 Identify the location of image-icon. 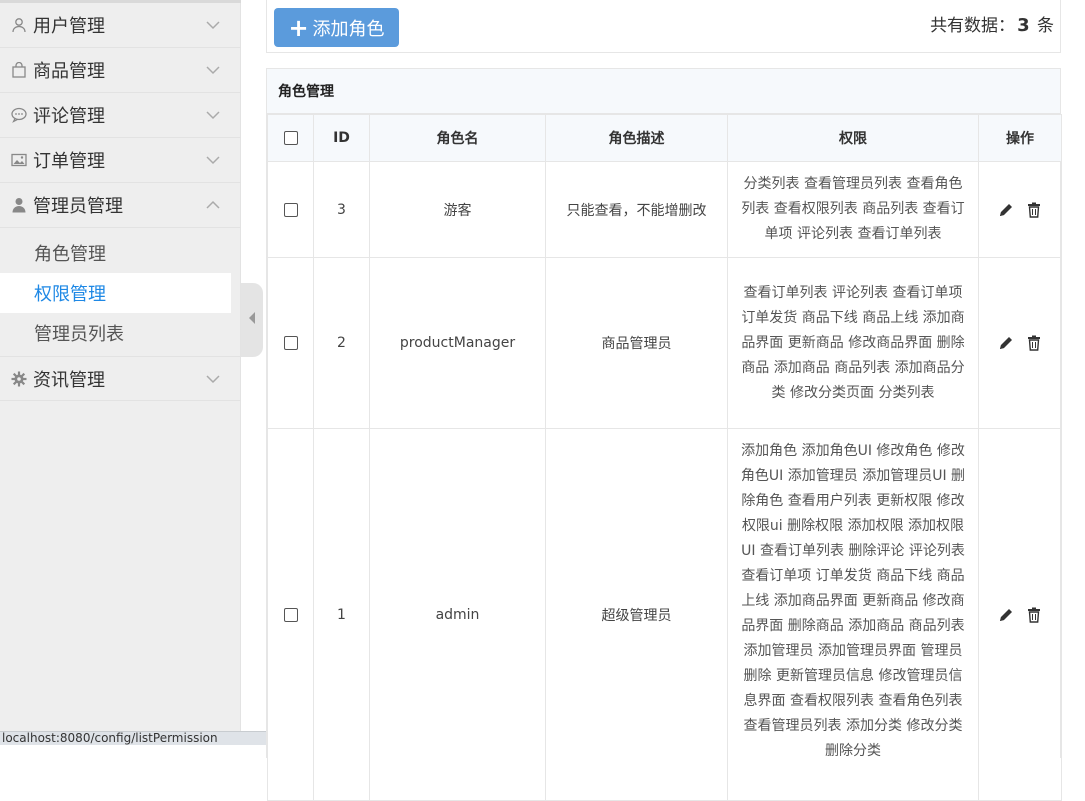
(19, 160).